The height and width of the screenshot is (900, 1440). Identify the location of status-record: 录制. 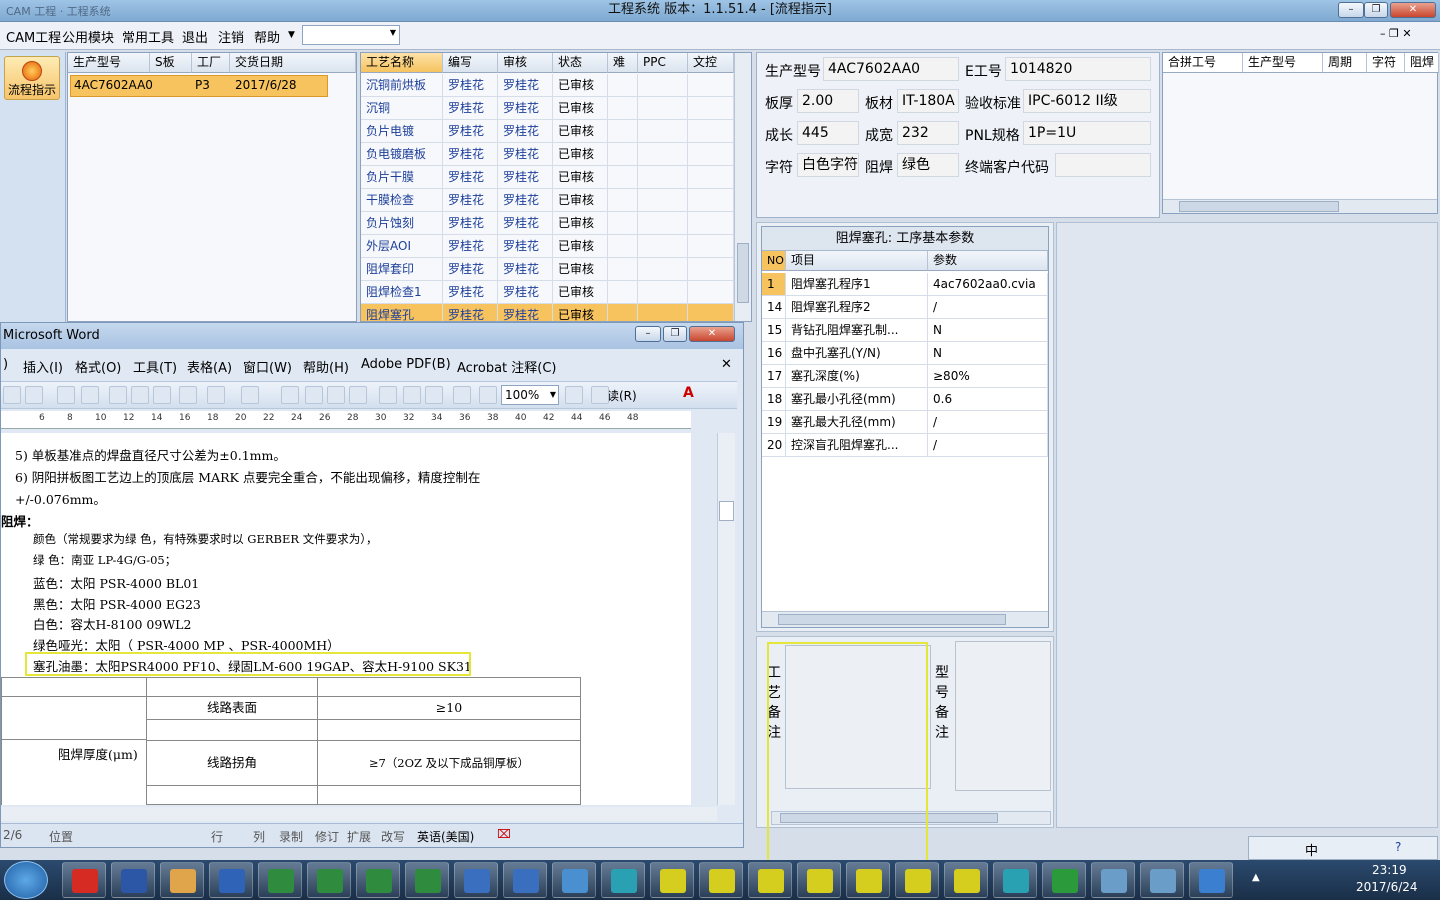
(291, 836).